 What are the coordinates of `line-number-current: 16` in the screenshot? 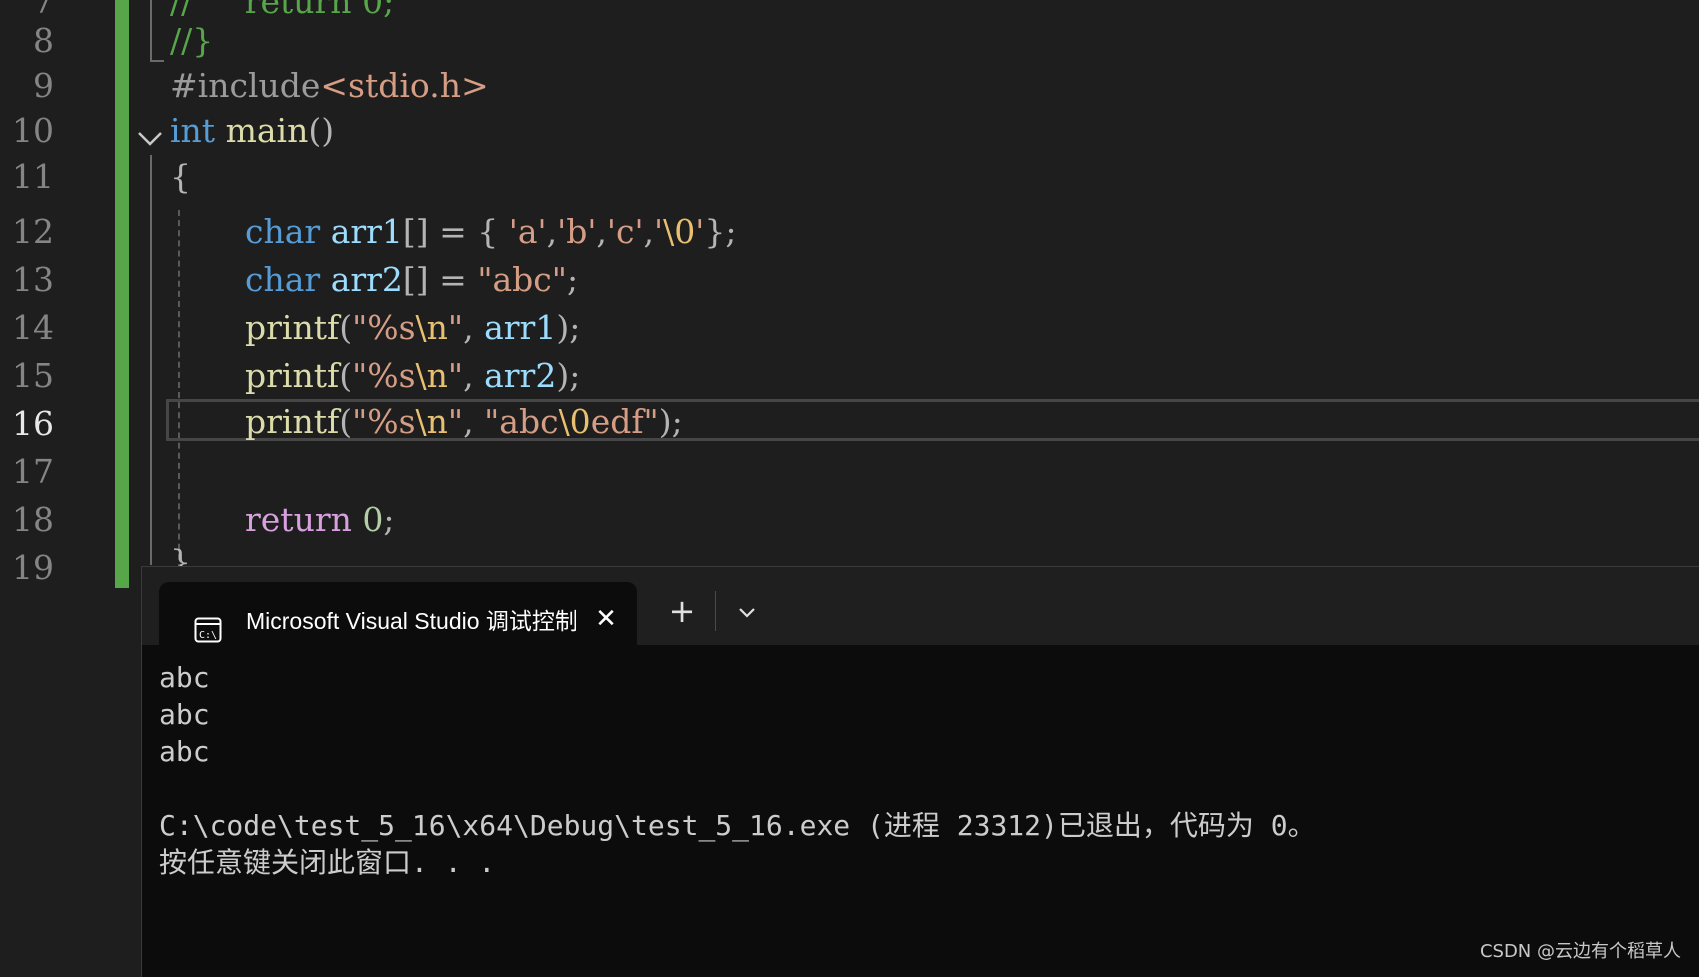 It's located at (33, 423).